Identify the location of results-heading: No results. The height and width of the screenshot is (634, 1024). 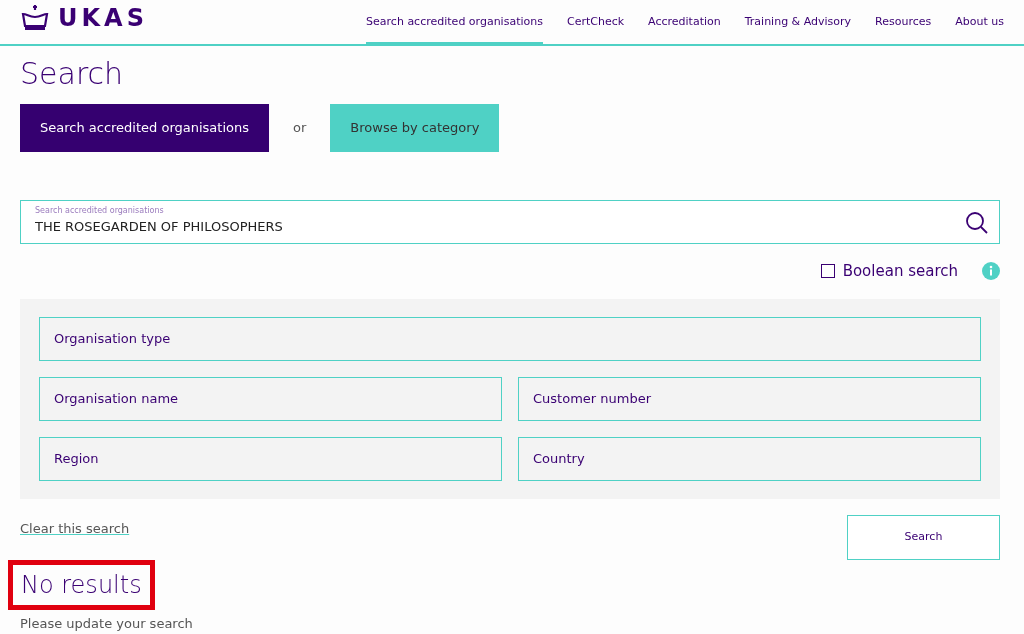
(81, 585).